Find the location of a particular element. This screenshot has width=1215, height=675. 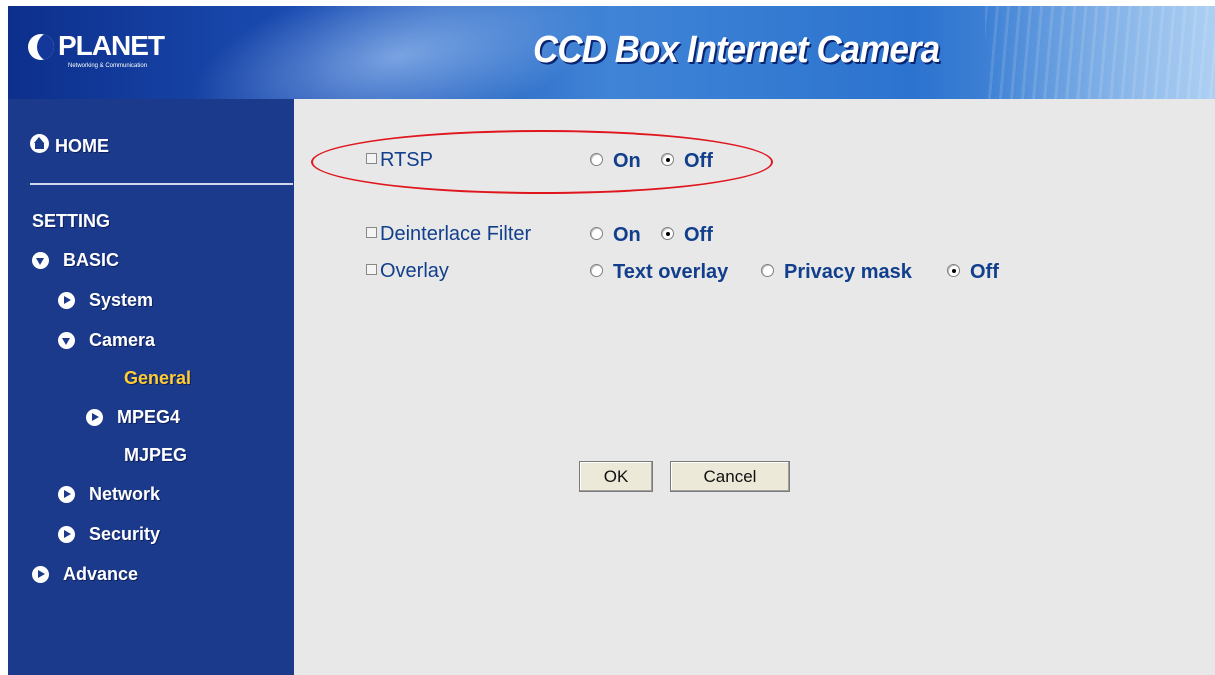

sidebar-item-label: MPEG4 is located at coordinates (149, 416).